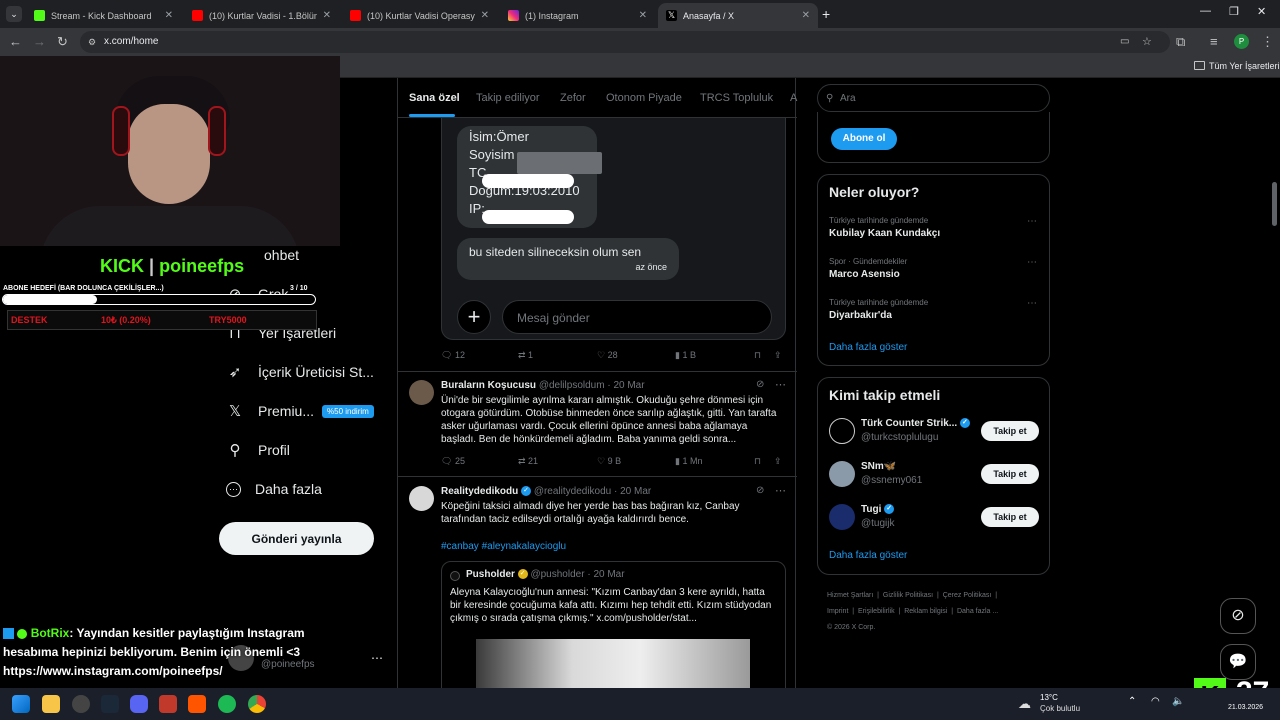  I want to click on faceit-icon, so click(197, 704).